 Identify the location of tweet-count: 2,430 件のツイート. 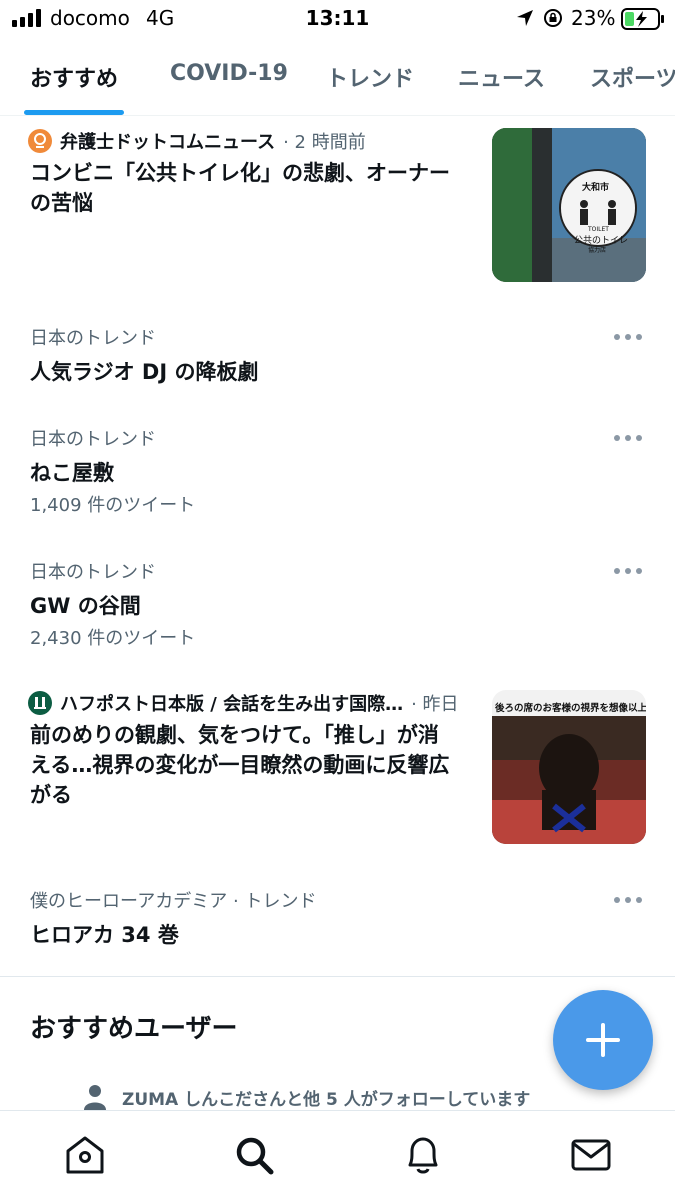
(113, 638).